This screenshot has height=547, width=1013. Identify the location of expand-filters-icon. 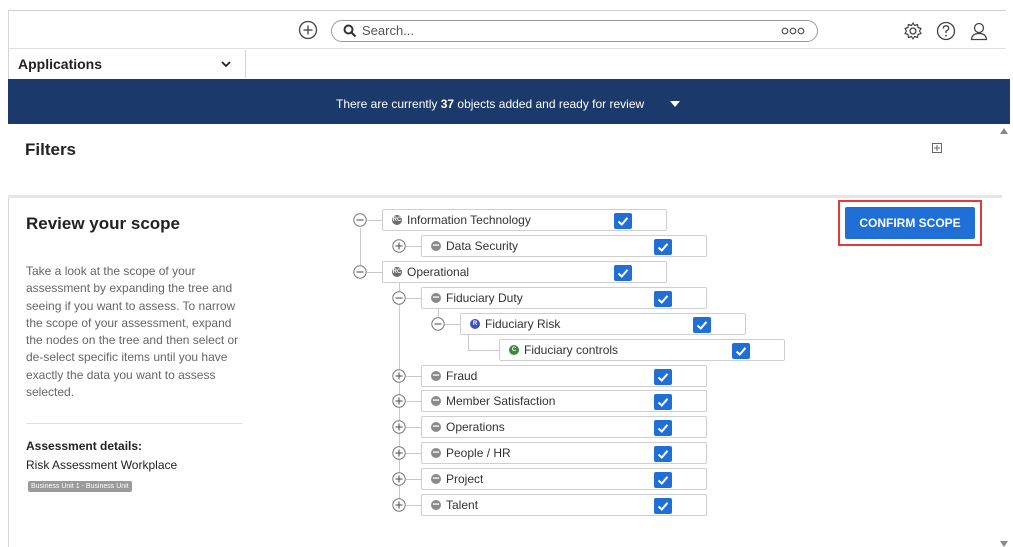
(937, 148).